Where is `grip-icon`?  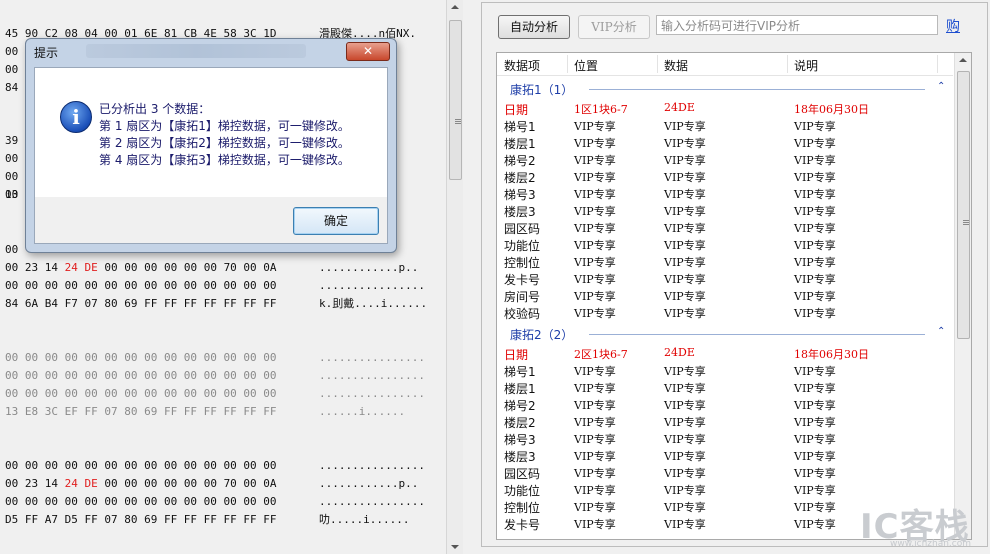
grip-icon is located at coordinates (966, 220).